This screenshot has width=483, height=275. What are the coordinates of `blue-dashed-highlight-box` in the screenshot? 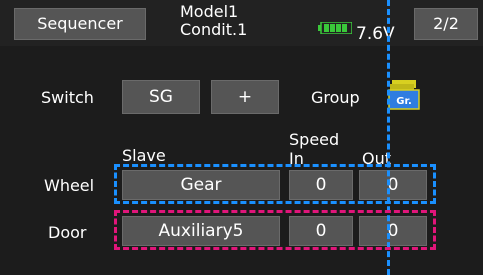 It's located at (275, 184).